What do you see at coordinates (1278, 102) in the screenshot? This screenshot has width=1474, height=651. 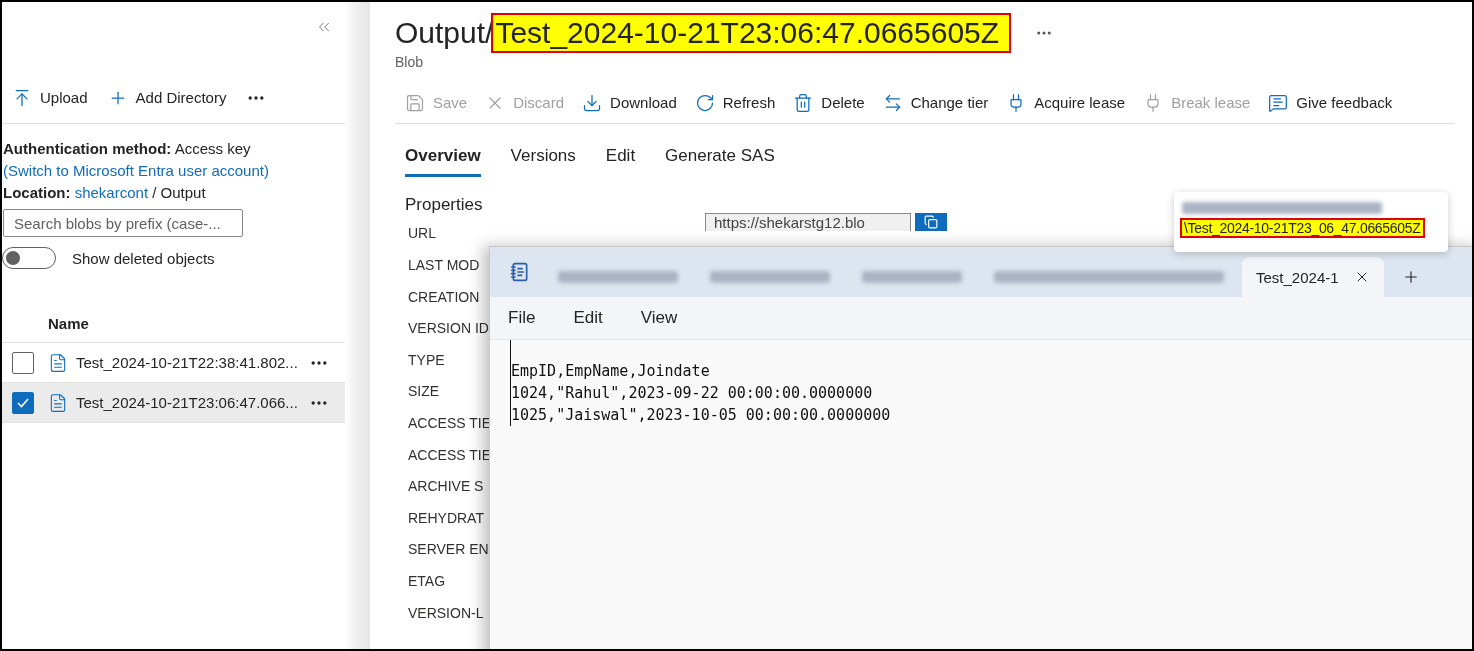 I see `feedback-icon` at bounding box center [1278, 102].